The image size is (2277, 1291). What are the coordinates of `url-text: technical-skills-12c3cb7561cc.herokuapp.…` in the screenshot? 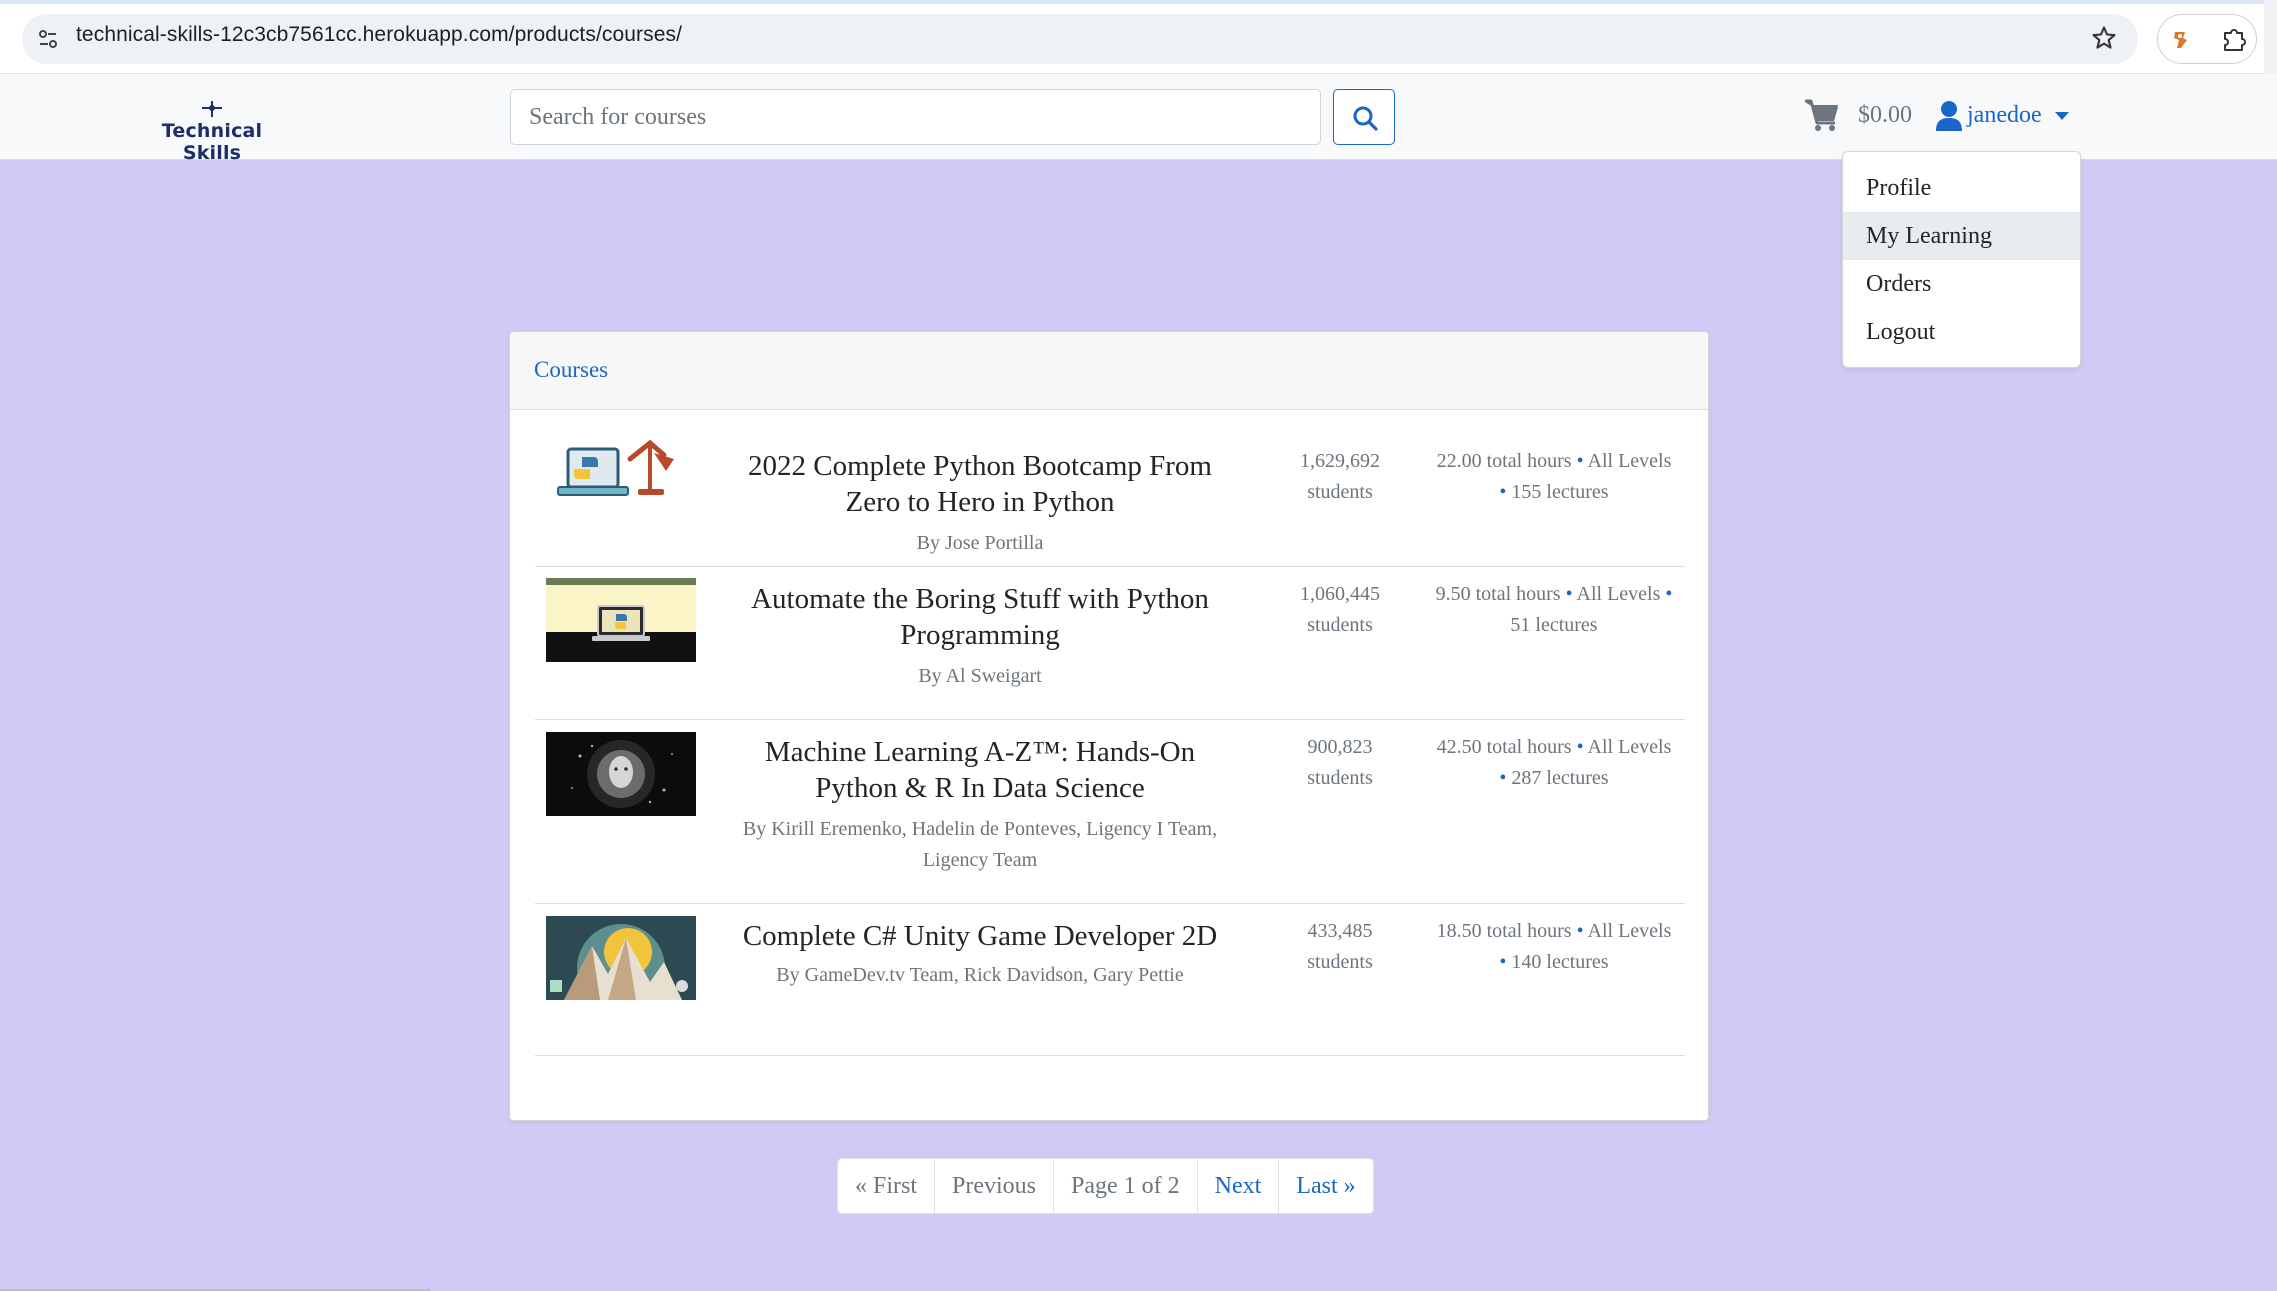 It's located at (379, 35).